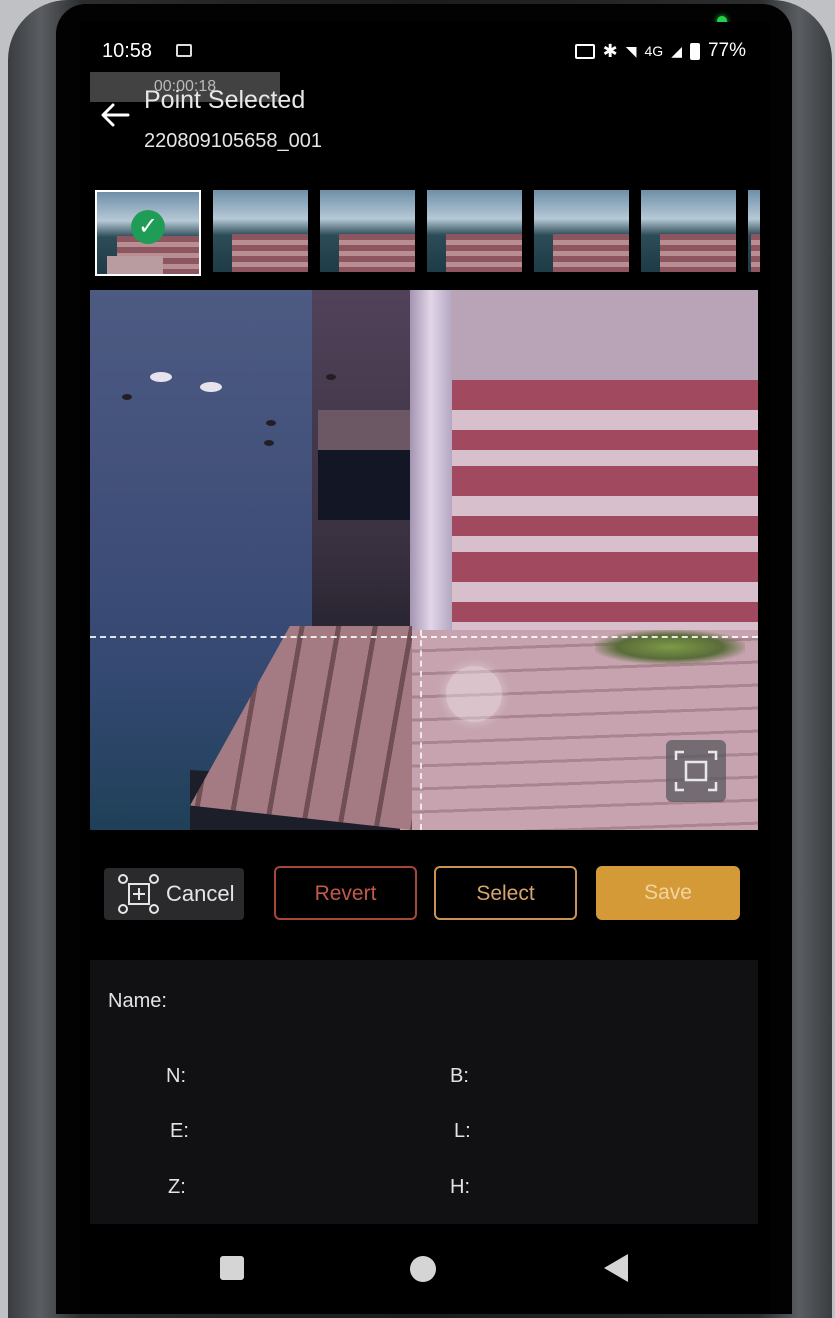 The width and height of the screenshot is (835, 1318). Describe the element at coordinates (460, 1187) in the screenshot. I see `h-label: H:` at that location.